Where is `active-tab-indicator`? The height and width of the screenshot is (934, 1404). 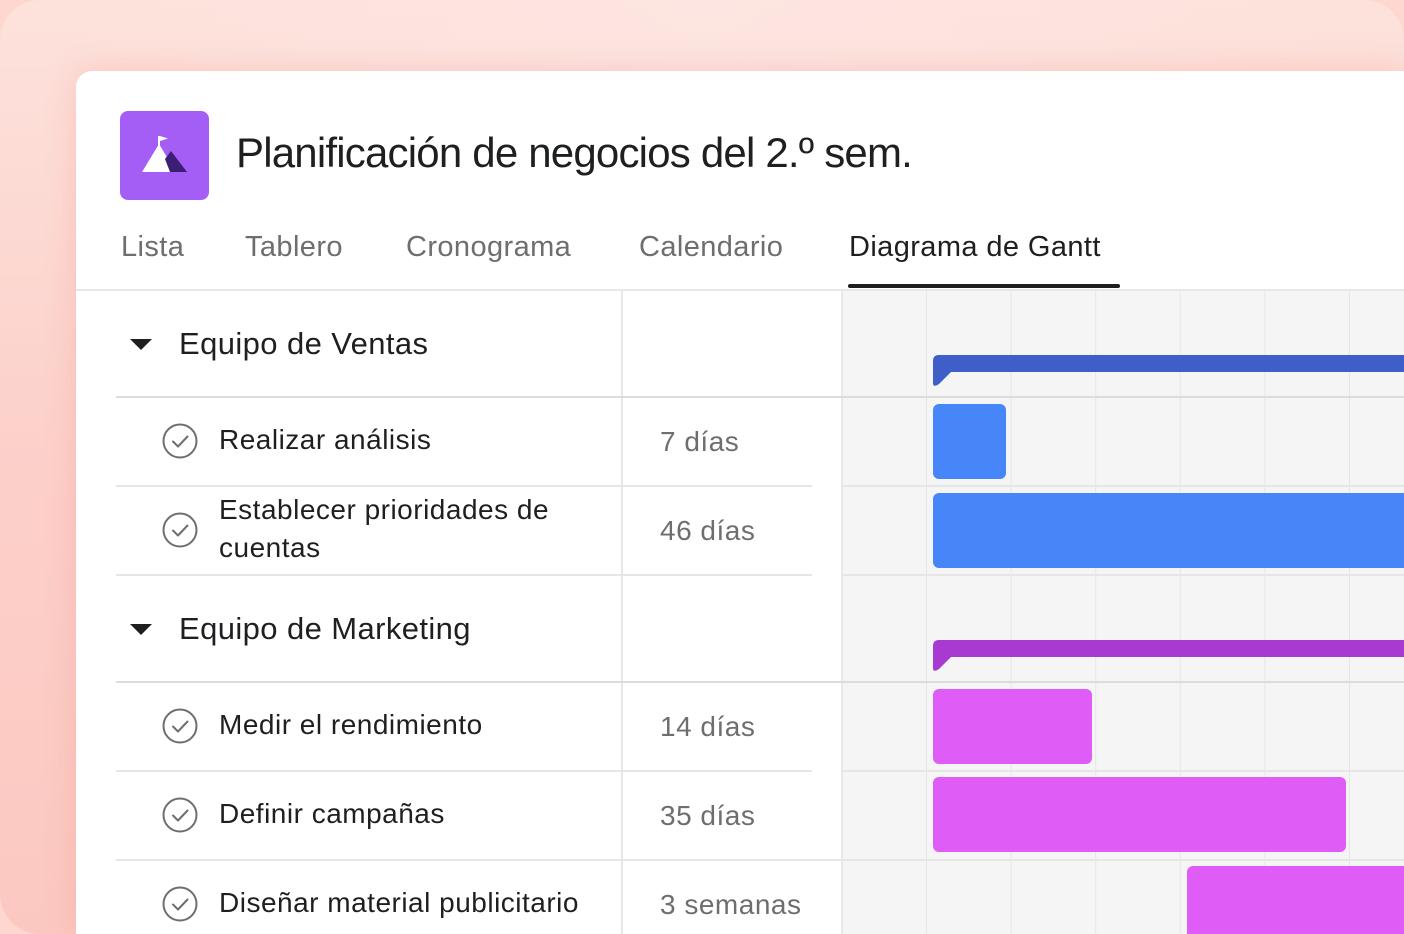
active-tab-indicator is located at coordinates (984, 286).